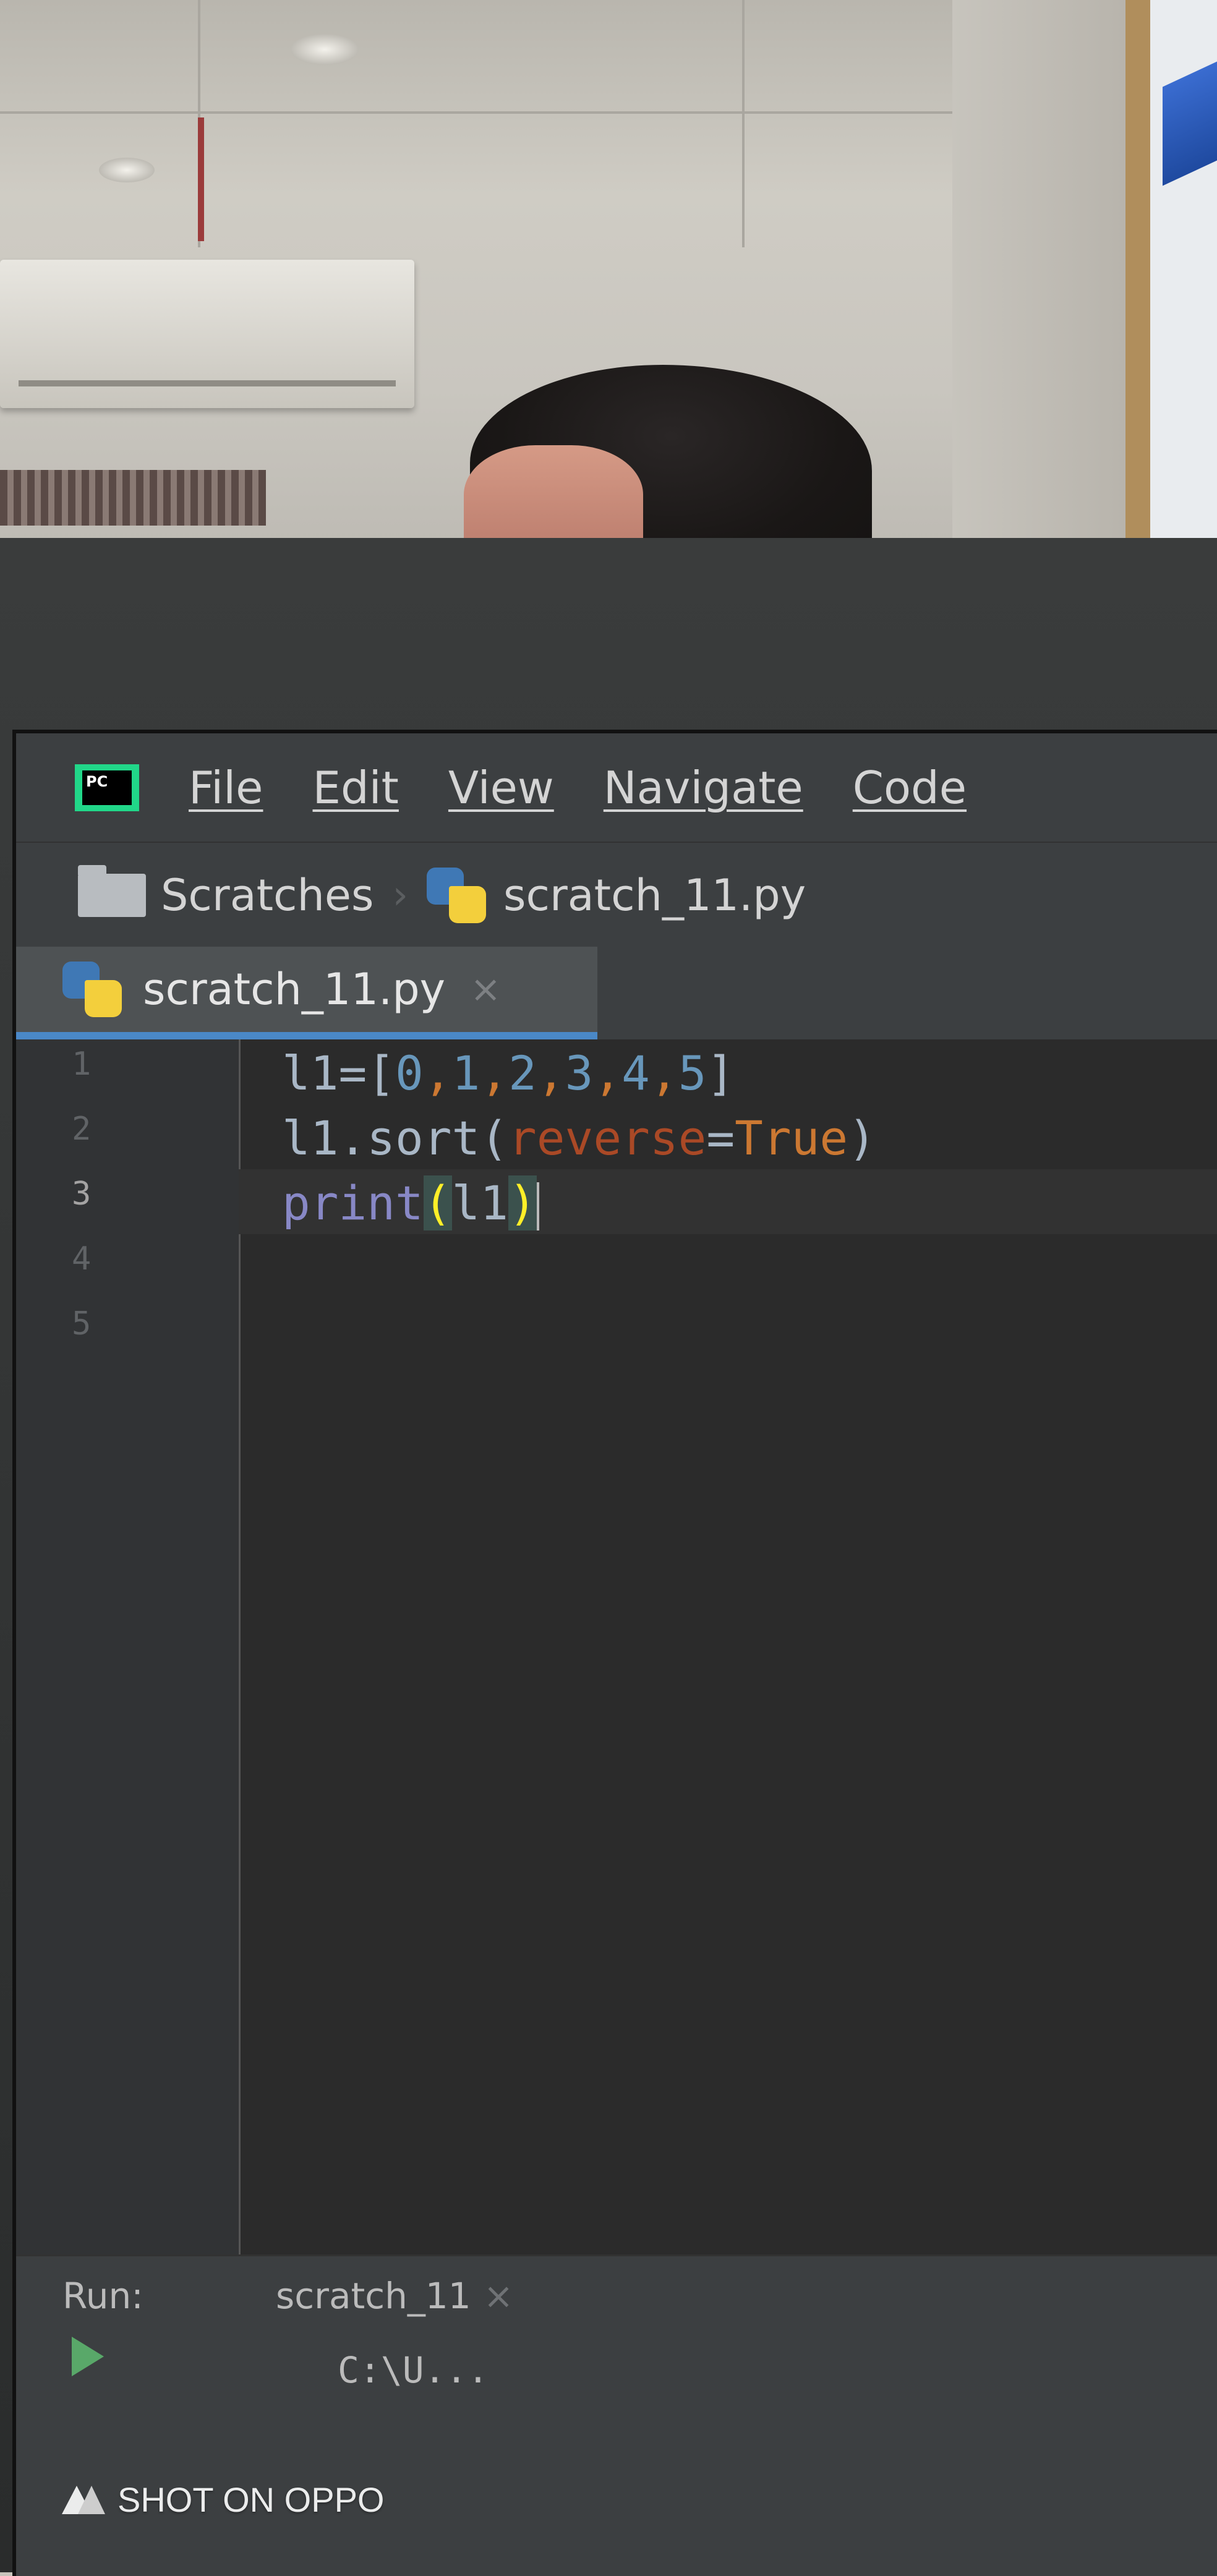  Describe the element at coordinates (82, 1194) in the screenshot. I see `line-number-active: 3` at that location.